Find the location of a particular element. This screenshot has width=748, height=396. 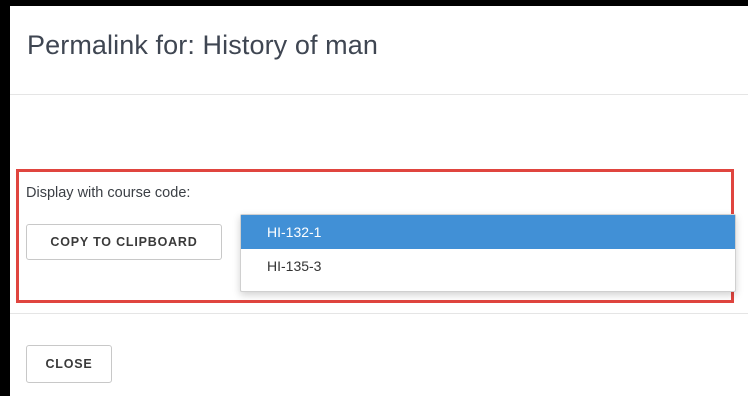

header-divider is located at coordinates (379, 94).